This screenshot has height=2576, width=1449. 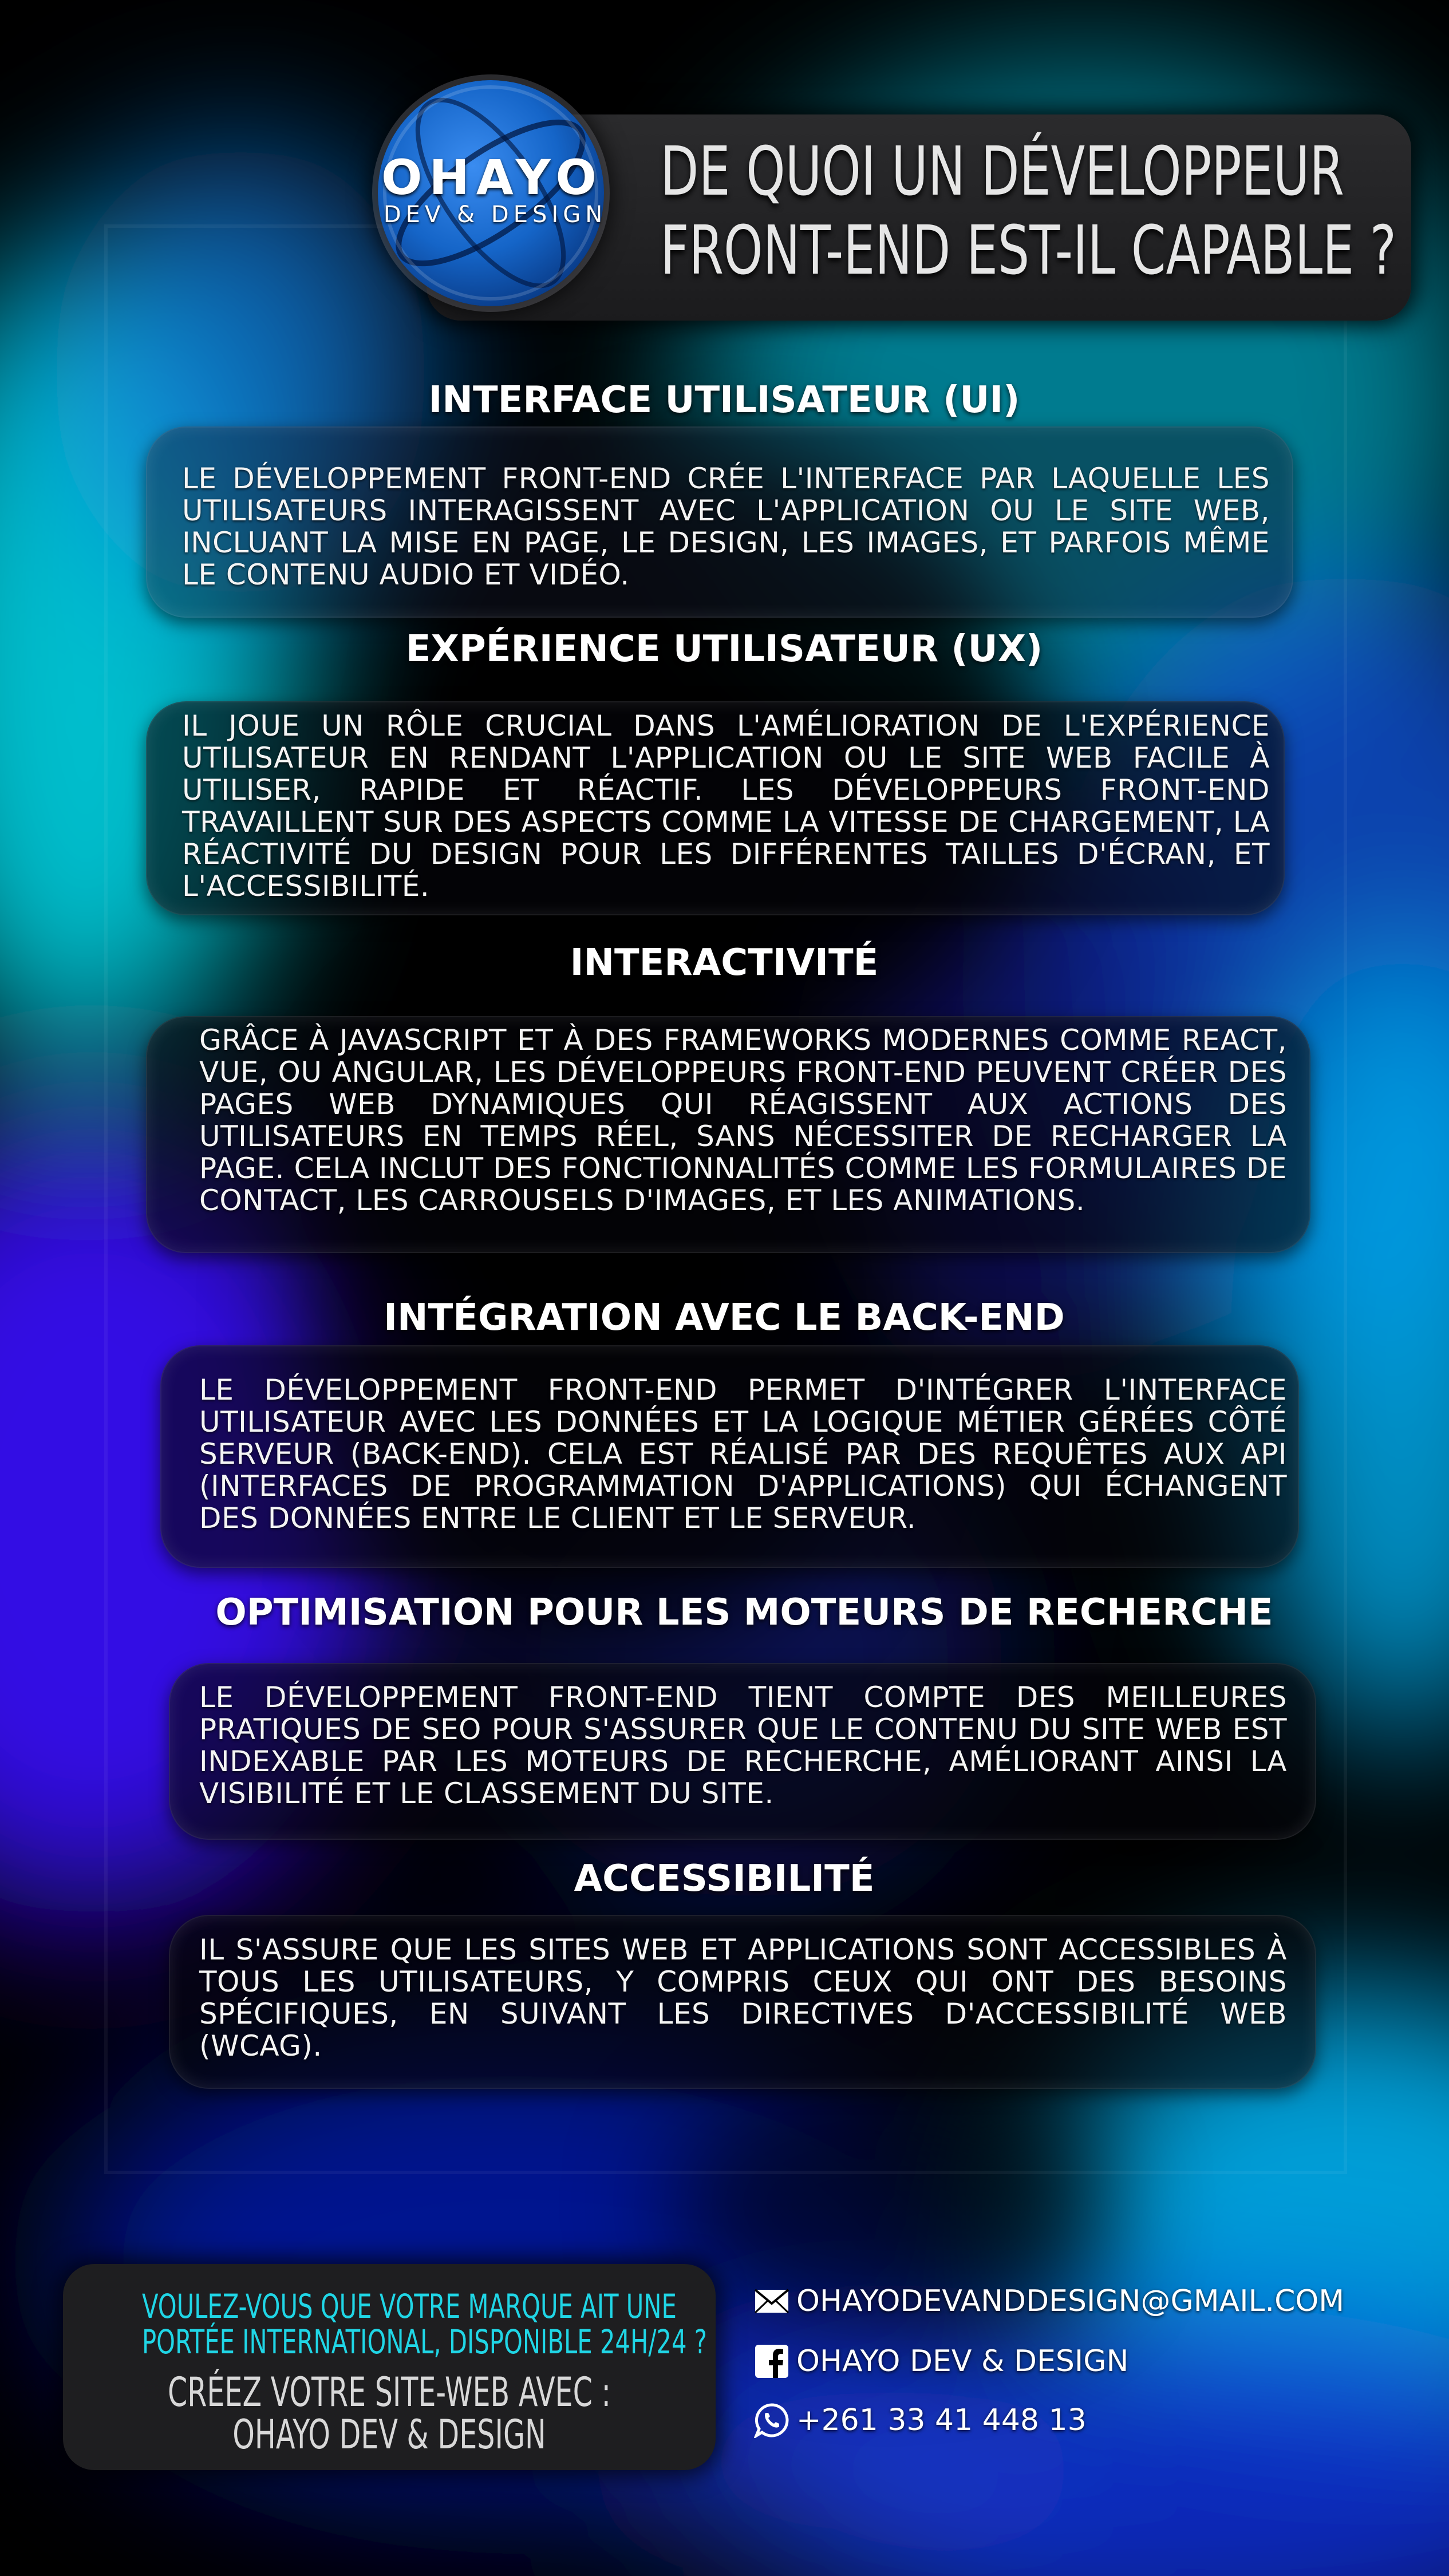 What do you see at coordinates (1002, 171) in the screenshot?
I see `page-title-line1: DE QUOI UN DÉVELOPPEUR` at bounding box center [1002, 171].